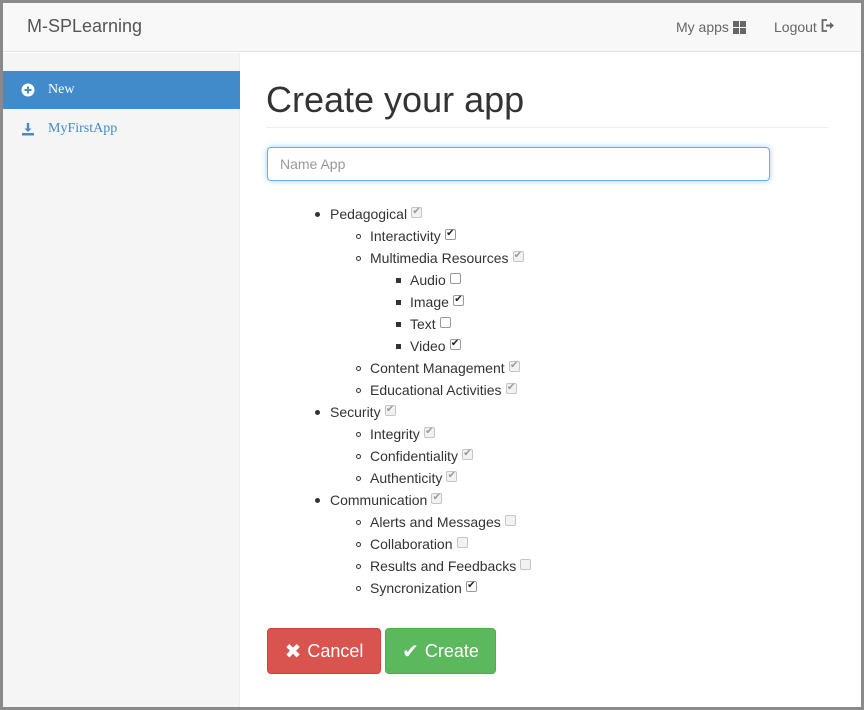  I want to click on create-label: Create, so click(451, 650).